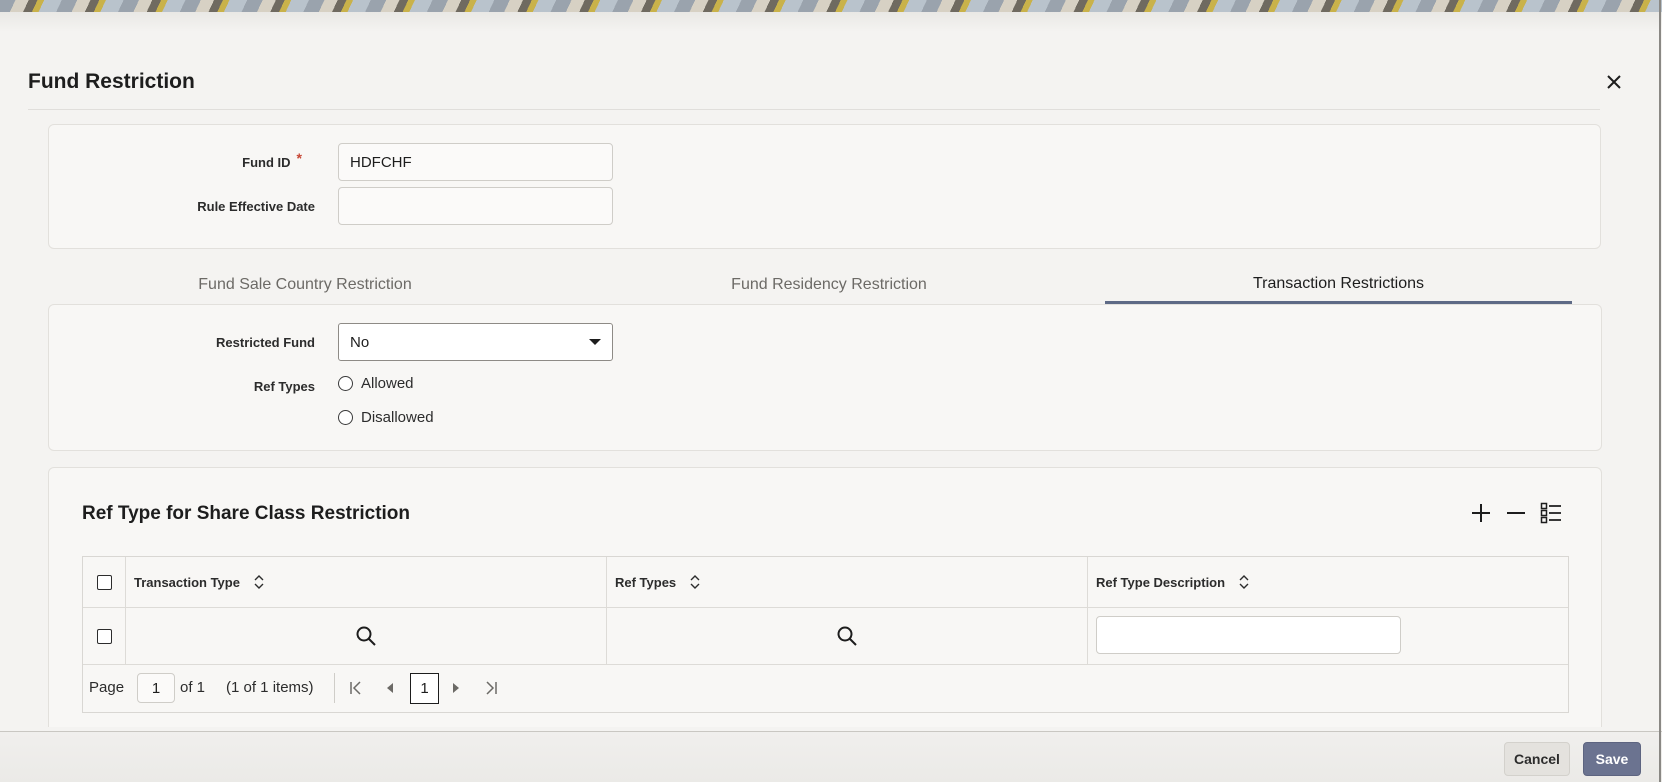  Describe the element at coordinates (305, 285) in the screenshot. I see `tab-fund-sale-country-restriction: Fund Sale Country Restriction` at that location.